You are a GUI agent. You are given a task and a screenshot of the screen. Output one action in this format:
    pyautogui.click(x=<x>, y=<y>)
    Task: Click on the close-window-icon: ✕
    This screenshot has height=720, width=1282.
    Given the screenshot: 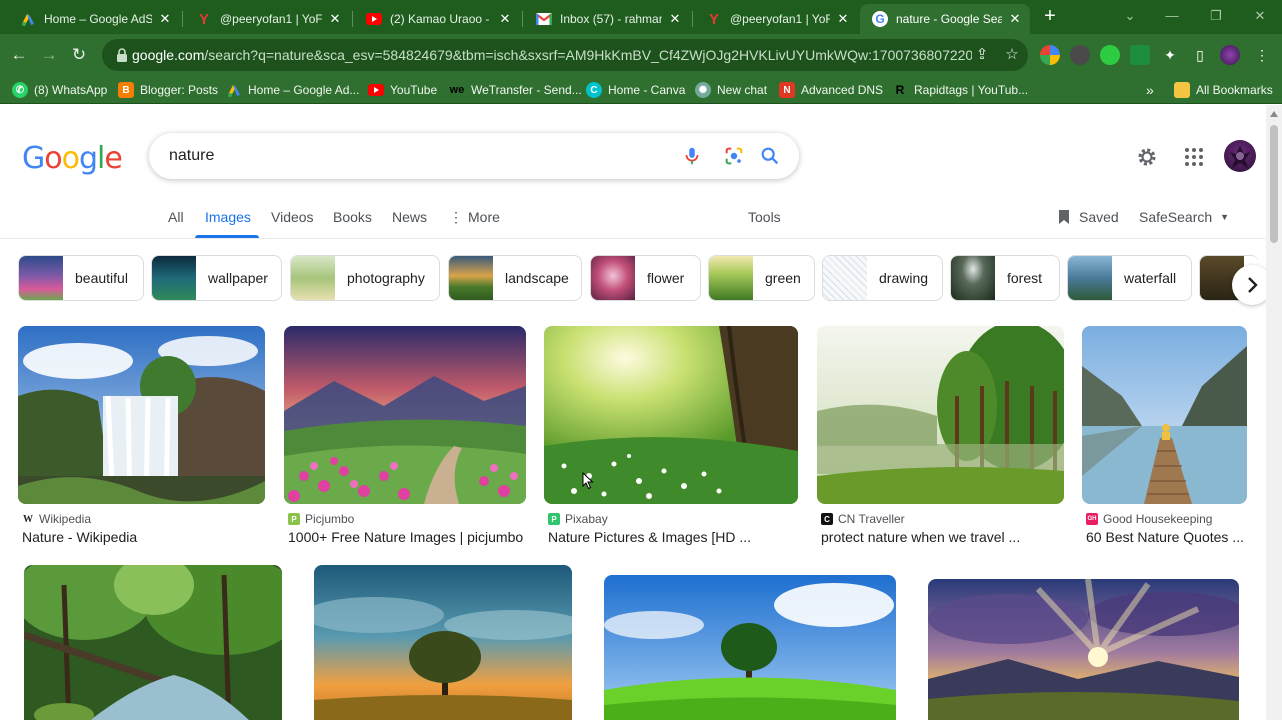 What is the action you would take?
    pyautogui.click(x=1260, y=16)
    